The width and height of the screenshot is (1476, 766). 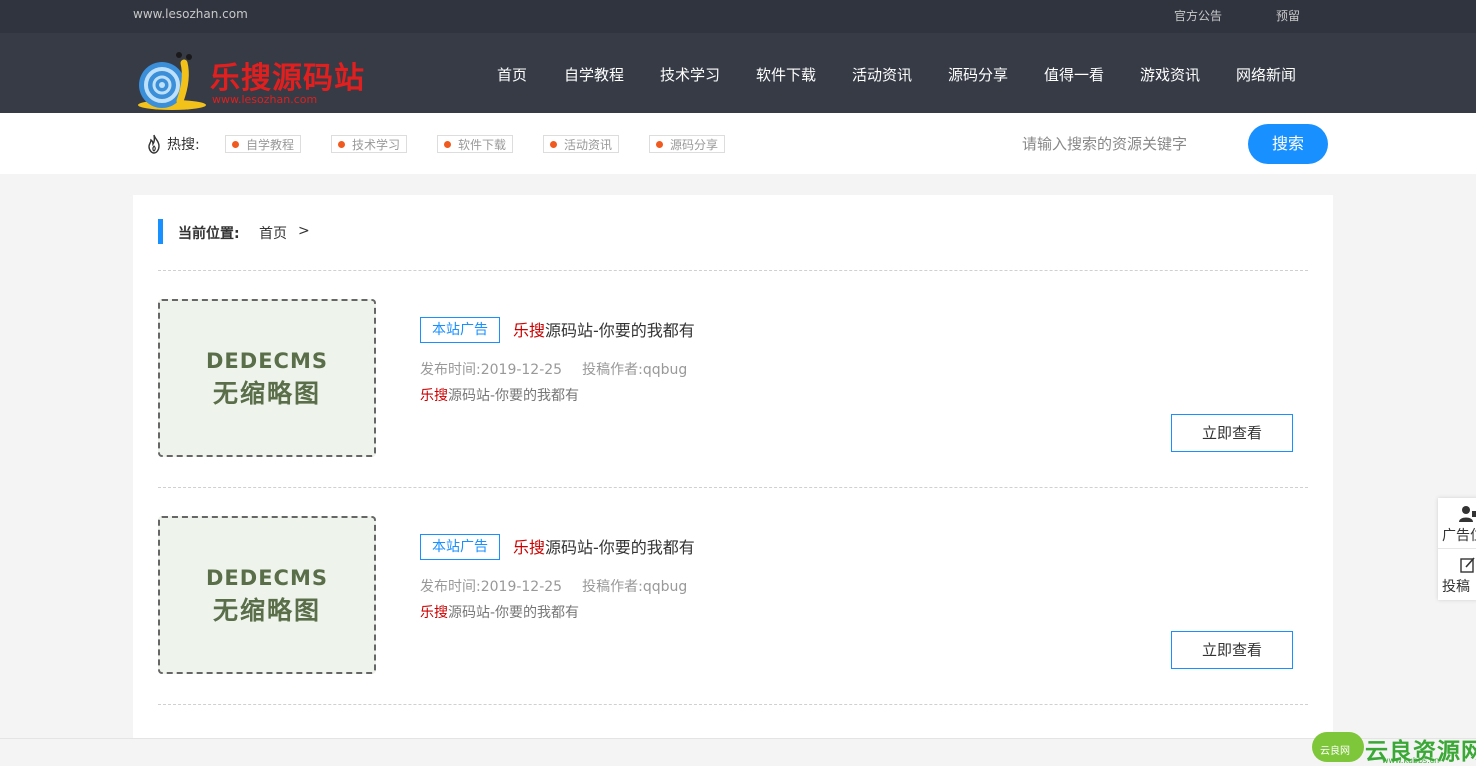 What do you see at coordinates (172, 81) in the screenshot?
I see `snail-logo-icon` at bounding box center [172, 81].